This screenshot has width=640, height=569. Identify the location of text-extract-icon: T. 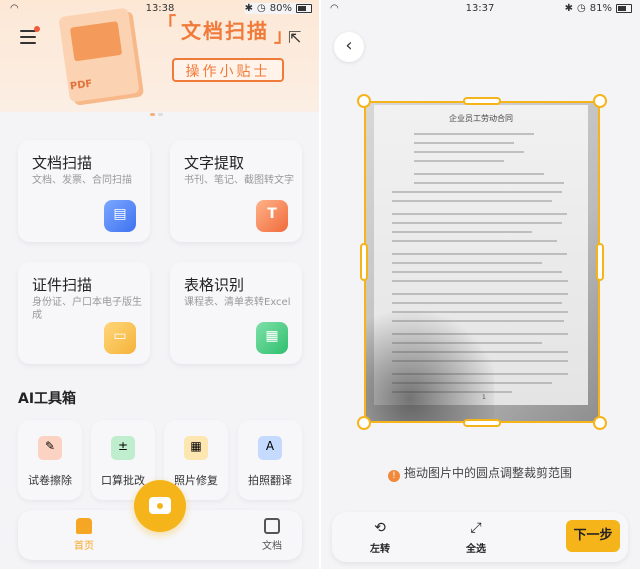
(272, 216).